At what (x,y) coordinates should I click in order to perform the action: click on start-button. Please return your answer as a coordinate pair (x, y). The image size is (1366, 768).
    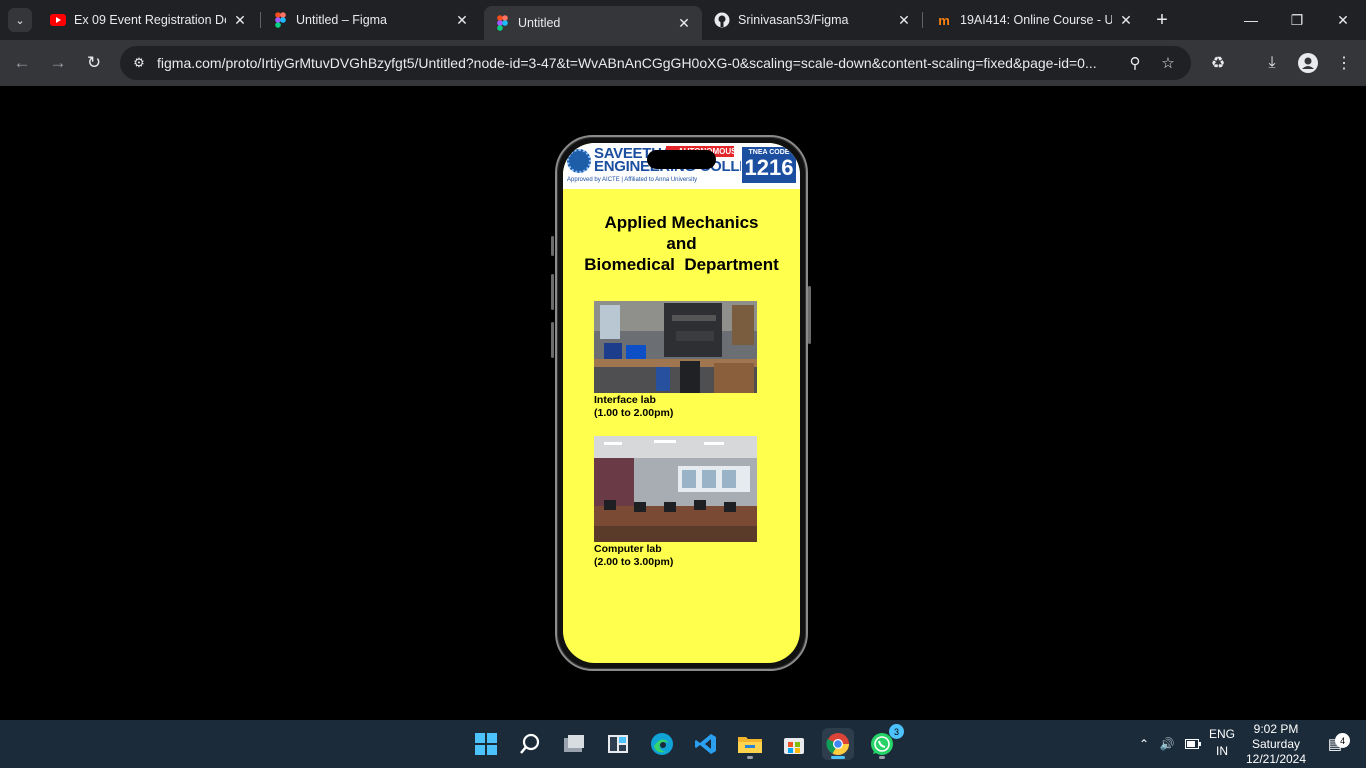
    Looking at the image, I should click on (486, 744).